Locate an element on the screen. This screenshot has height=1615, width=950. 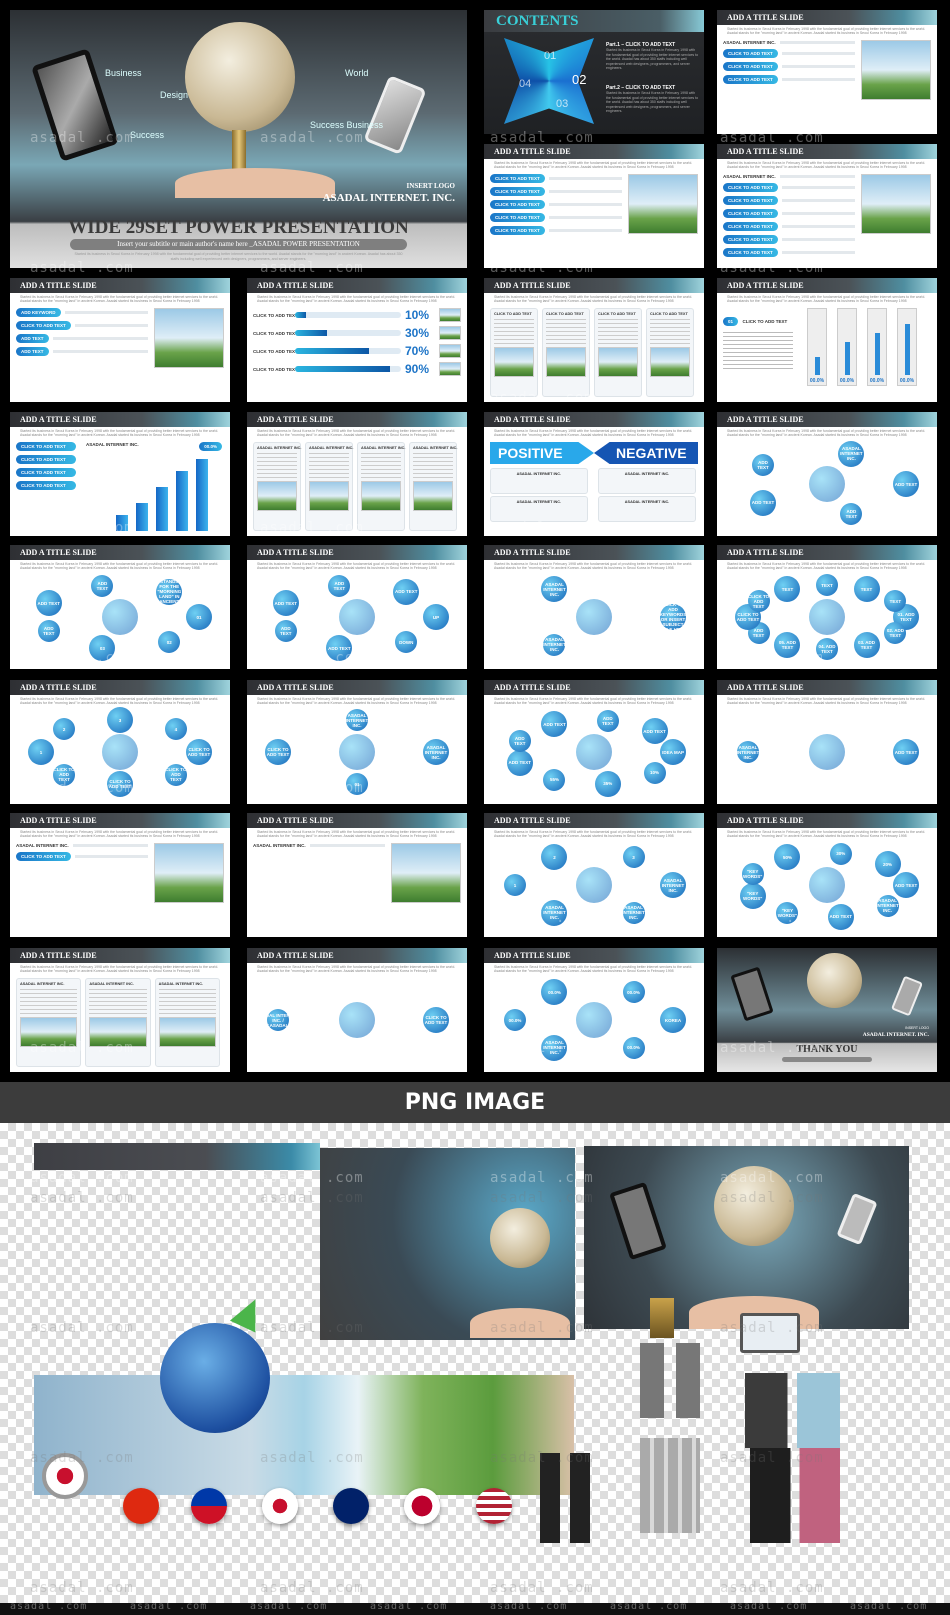
text-node: 30% is located at coordinates (840, 853).